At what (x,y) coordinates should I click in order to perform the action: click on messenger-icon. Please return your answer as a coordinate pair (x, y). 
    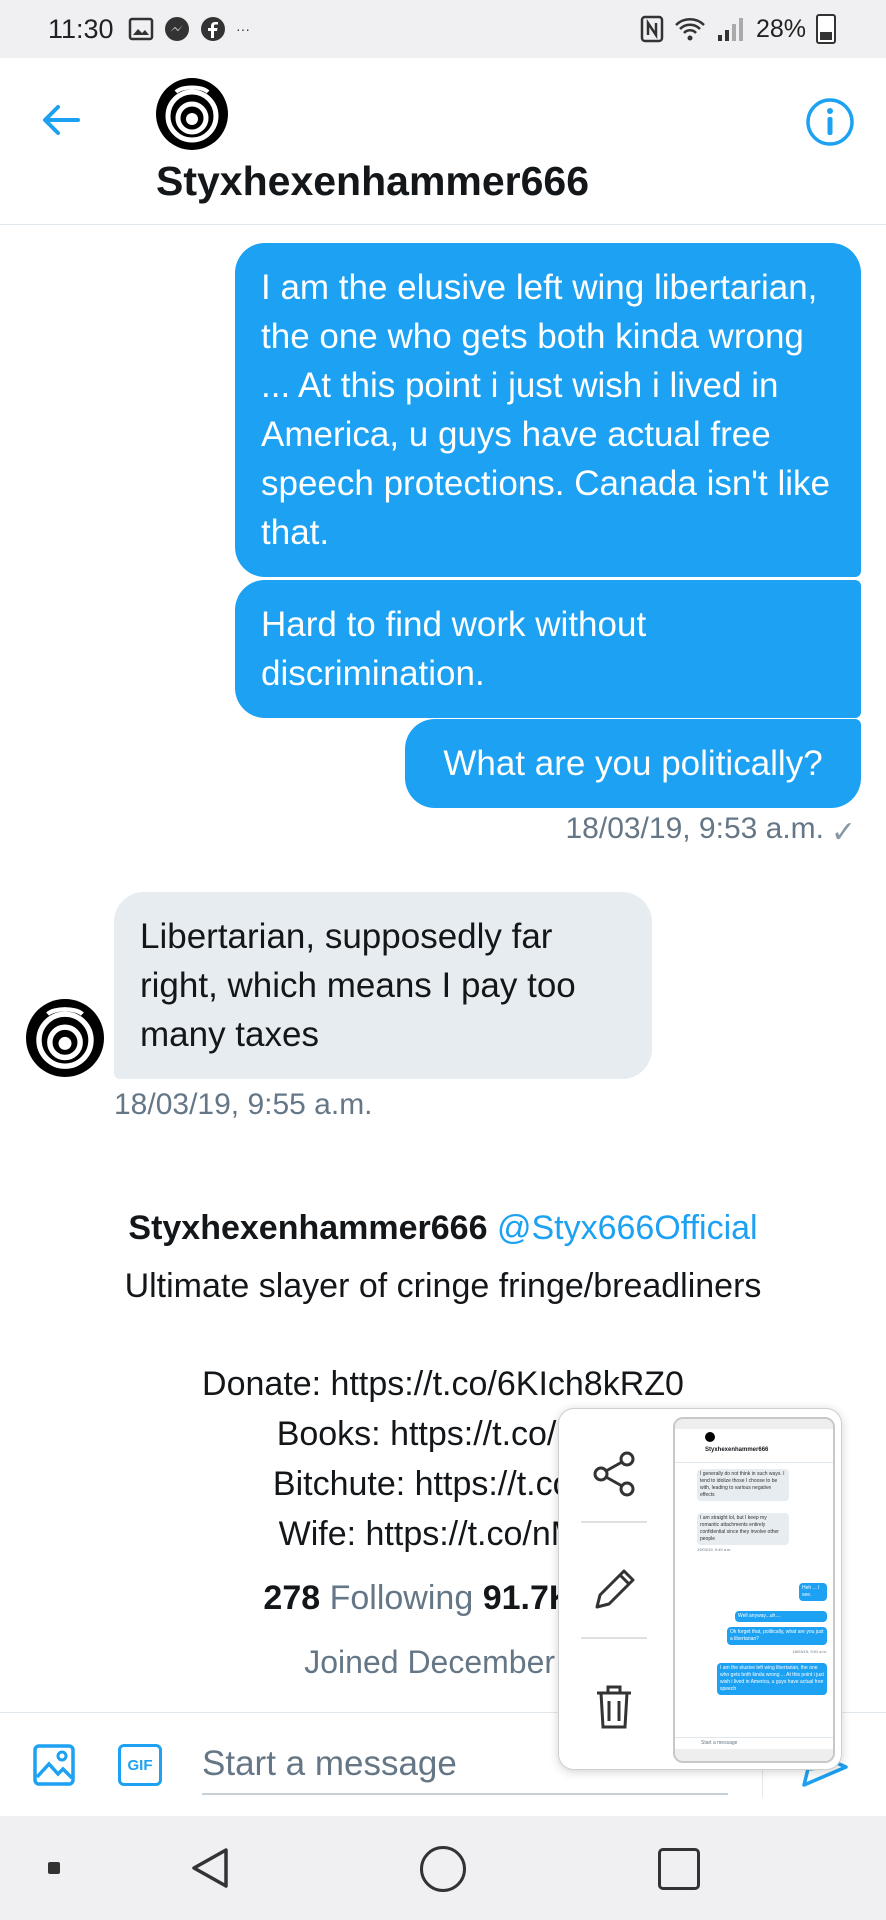
    Looking at the image, I should click on (177, 29).